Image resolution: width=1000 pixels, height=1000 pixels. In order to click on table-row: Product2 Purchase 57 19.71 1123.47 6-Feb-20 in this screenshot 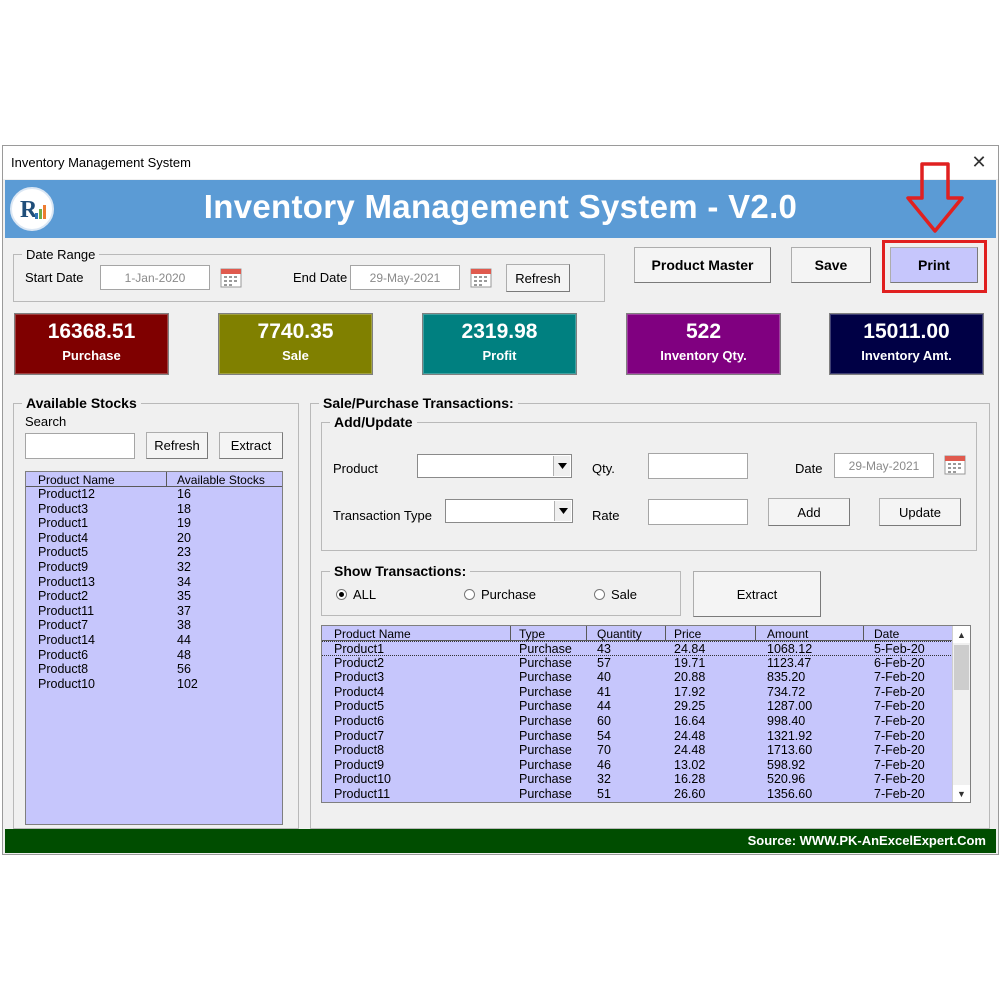, I will do `click(637, 663)`.